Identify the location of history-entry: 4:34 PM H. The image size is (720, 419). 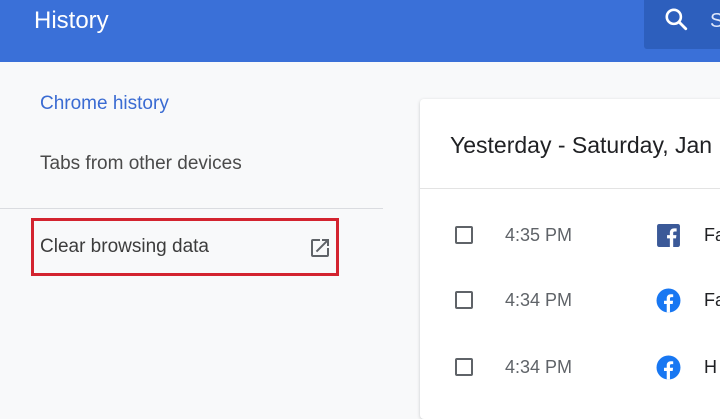
(570, 369).